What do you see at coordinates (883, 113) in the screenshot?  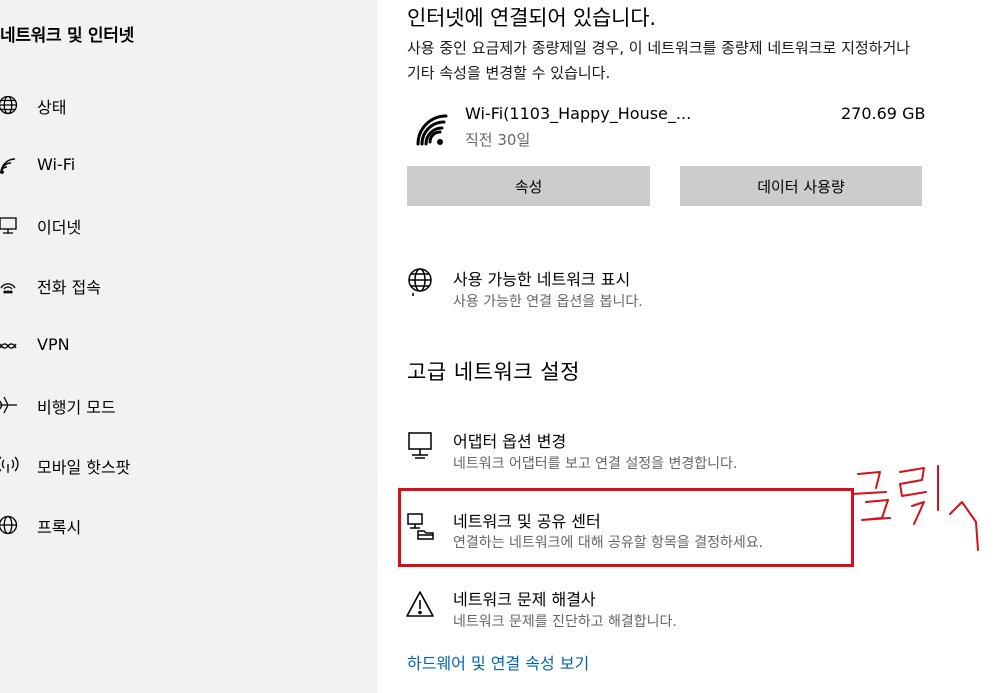 I see `connection-usage: 270.69 GB` at bounding box center [883, 113].